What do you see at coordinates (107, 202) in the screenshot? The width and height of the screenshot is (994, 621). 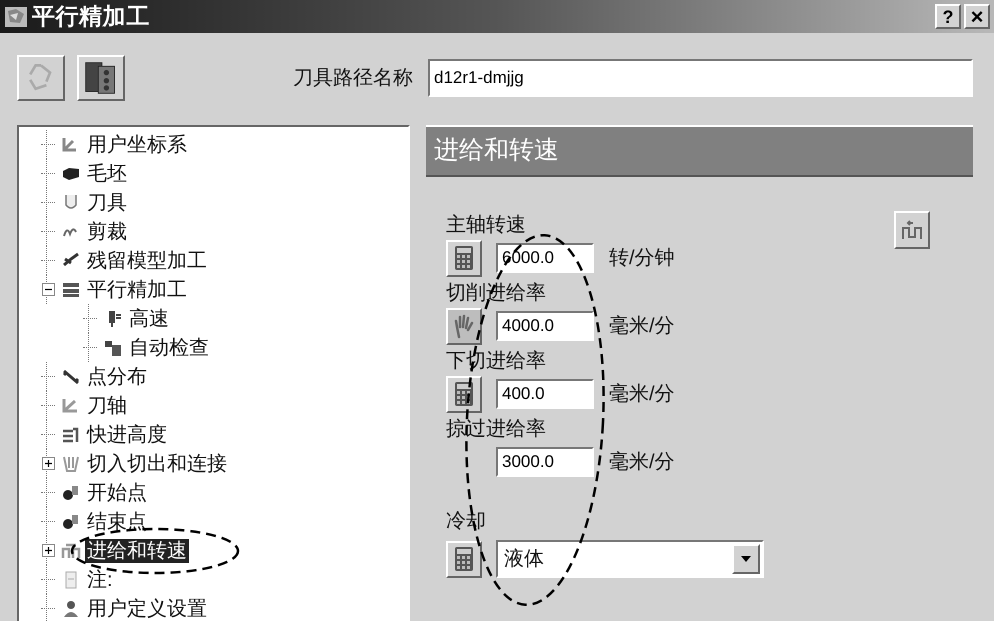 I see `tree-item: 刀具` at bounding box center [107, 202].